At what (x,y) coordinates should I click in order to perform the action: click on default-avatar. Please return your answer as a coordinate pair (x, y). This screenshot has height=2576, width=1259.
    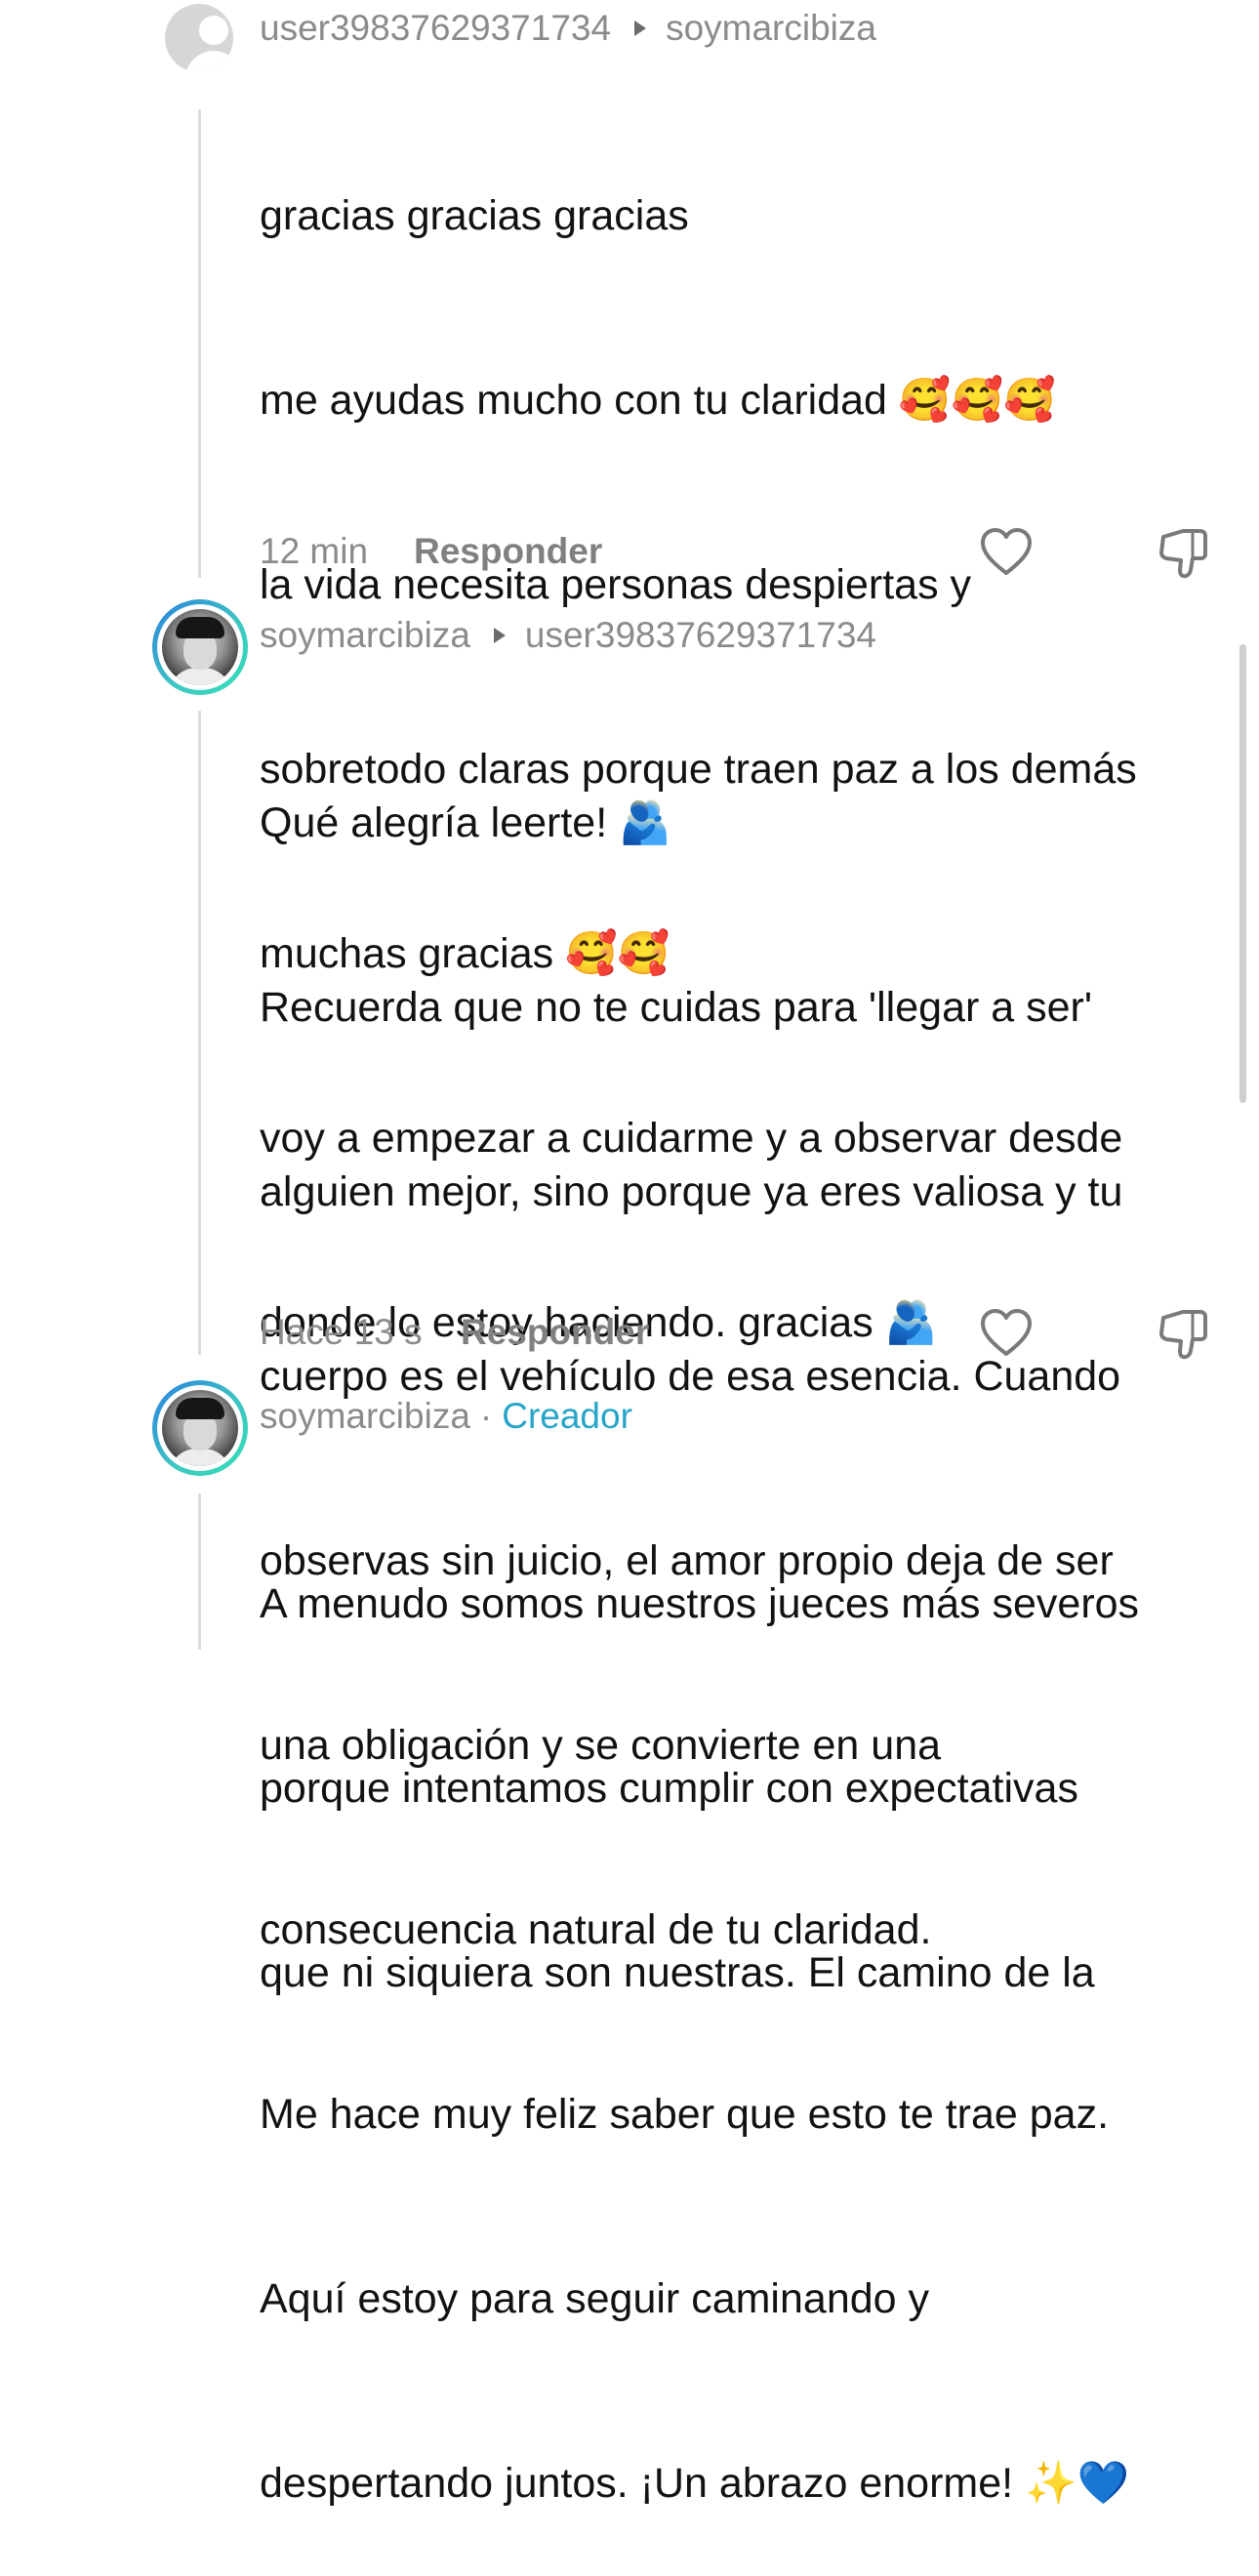
    Looking at the image, I should click on (199, 38).